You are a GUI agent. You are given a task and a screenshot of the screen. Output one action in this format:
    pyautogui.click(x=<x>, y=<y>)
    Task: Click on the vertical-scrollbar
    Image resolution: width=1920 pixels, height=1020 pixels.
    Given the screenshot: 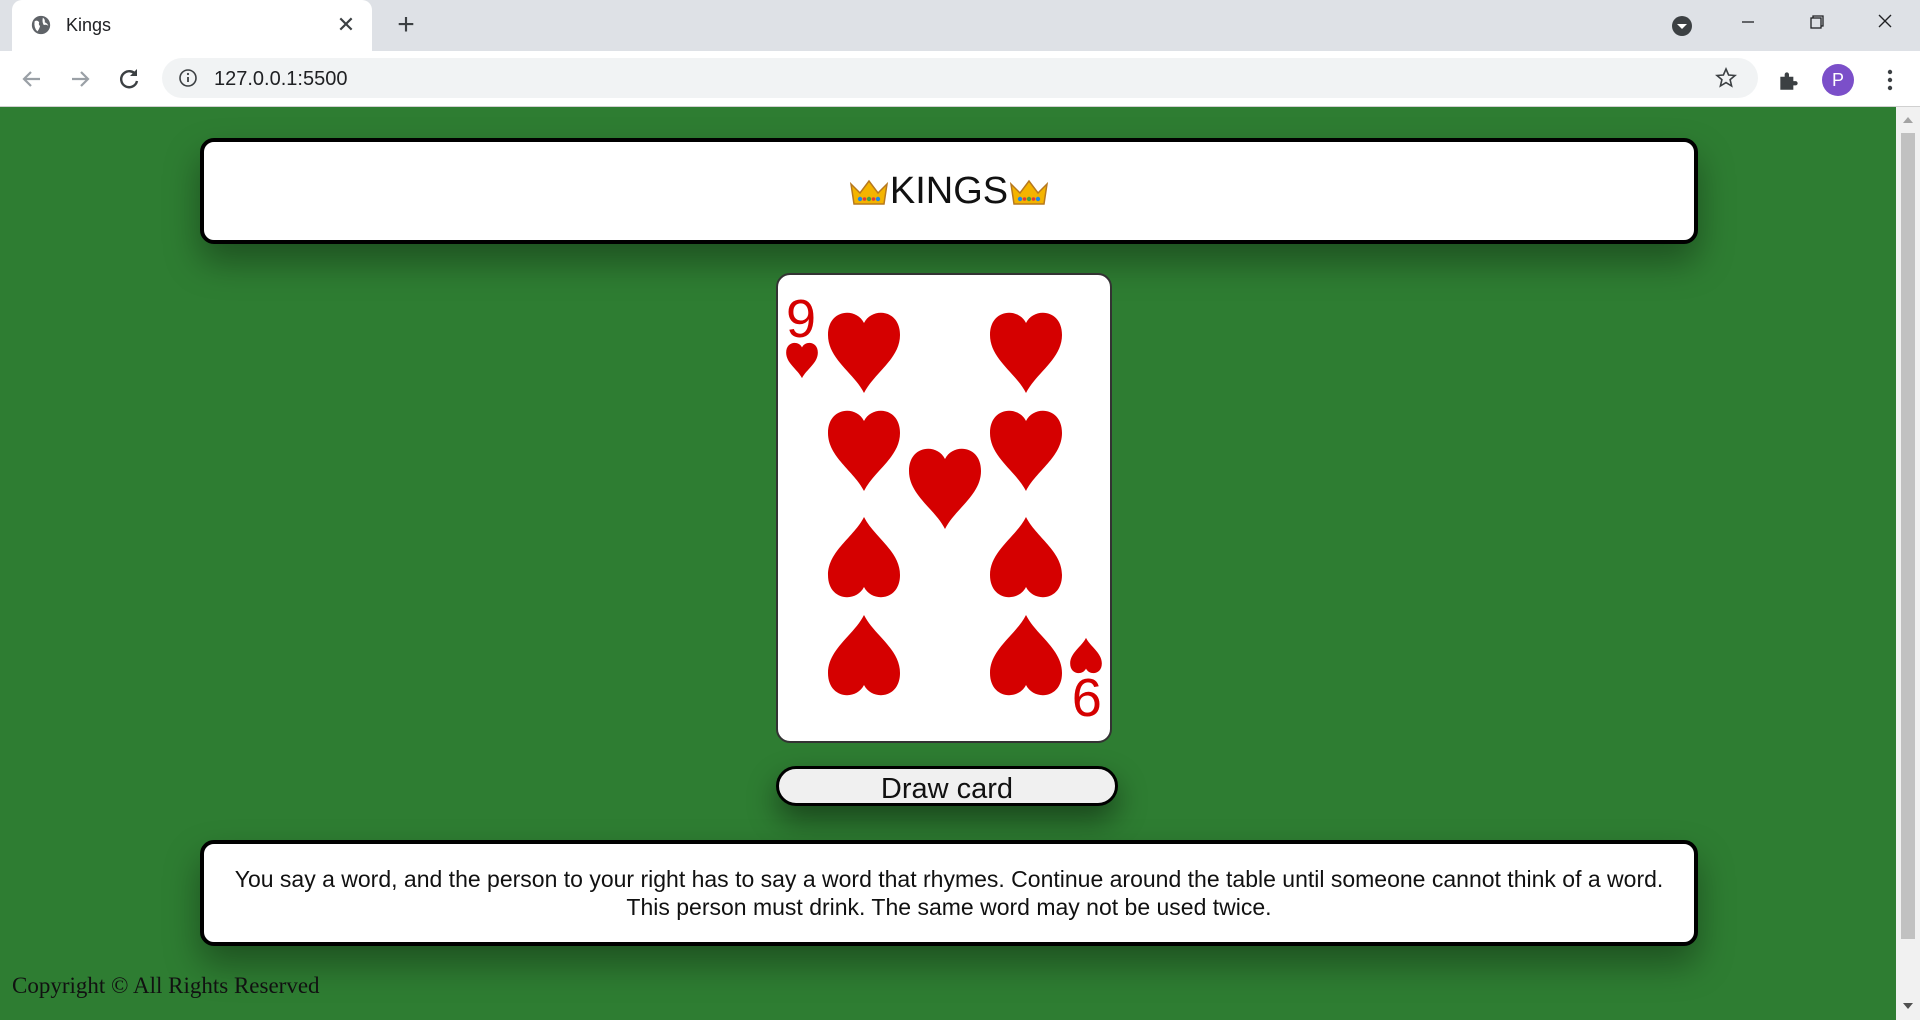 What is the action you would take?
    pyautogui.click(x=1908, y=563)
    